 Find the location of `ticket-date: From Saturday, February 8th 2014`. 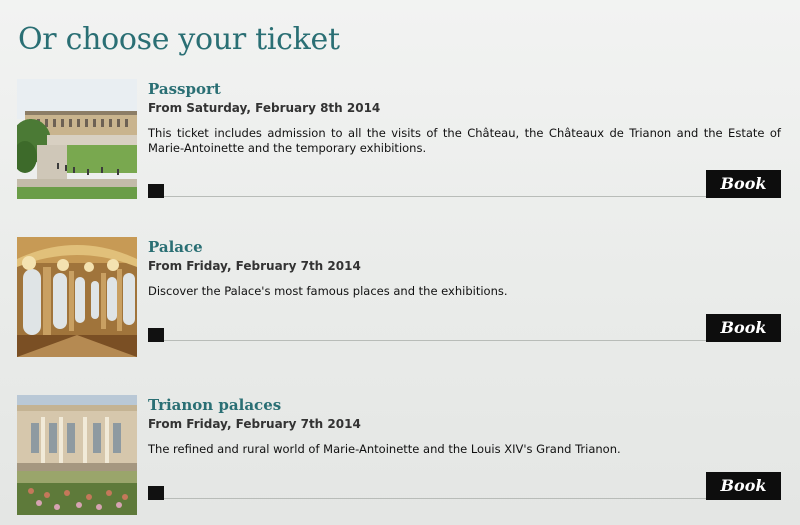

ticket-date: From Saturday, February 8th 2014 is located at coordinates (264, 108).